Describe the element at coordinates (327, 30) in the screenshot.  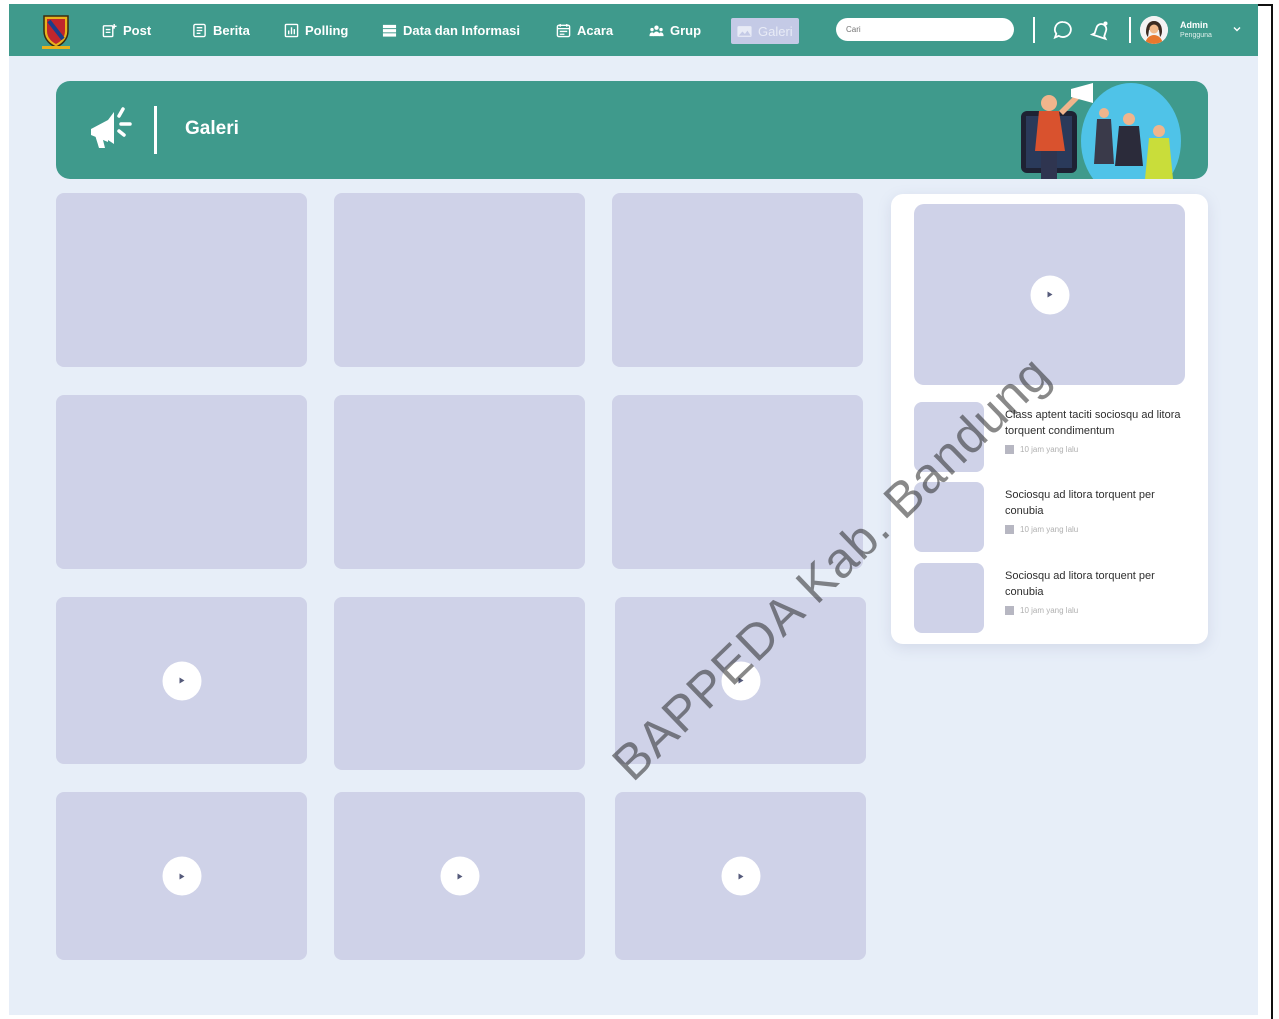
I see `nav-polling-label: Polling` at that location.